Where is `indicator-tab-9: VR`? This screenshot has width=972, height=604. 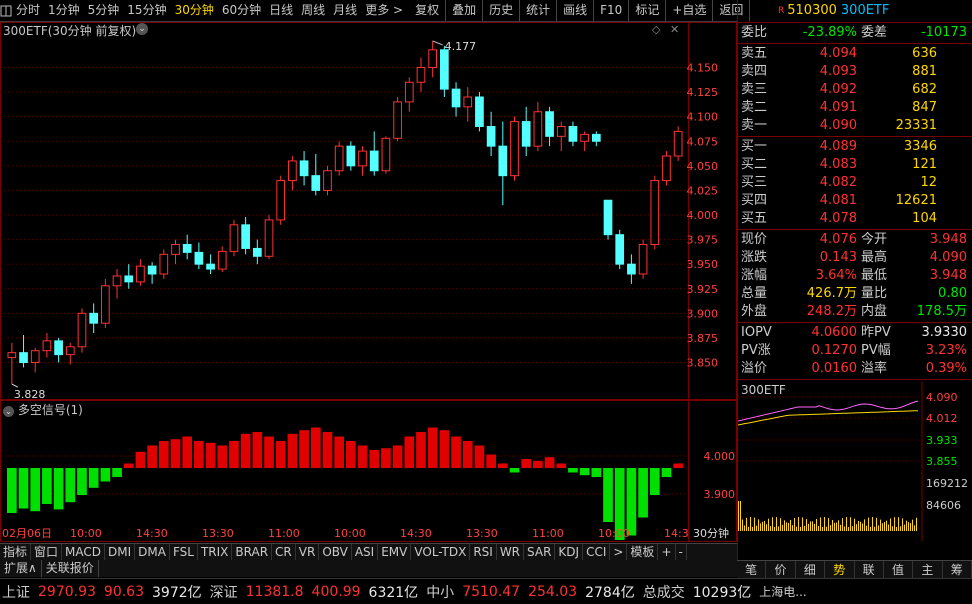
indicator-tab-9: VR is located at coordinates (308, 552).